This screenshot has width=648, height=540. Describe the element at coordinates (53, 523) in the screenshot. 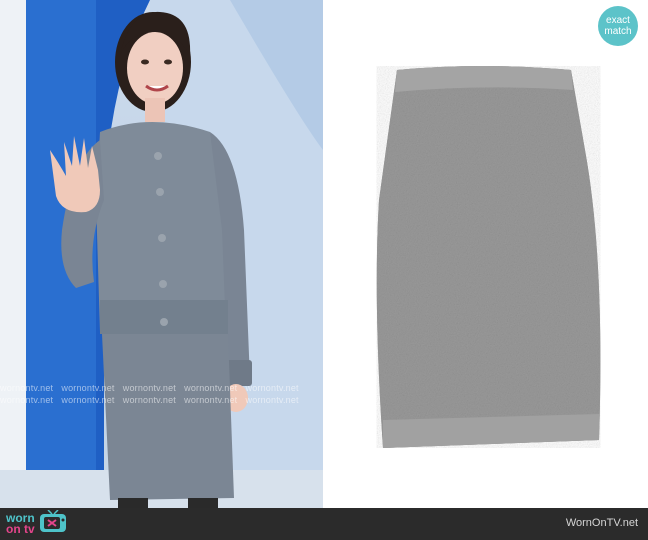

I see `tv-icon` at that location.